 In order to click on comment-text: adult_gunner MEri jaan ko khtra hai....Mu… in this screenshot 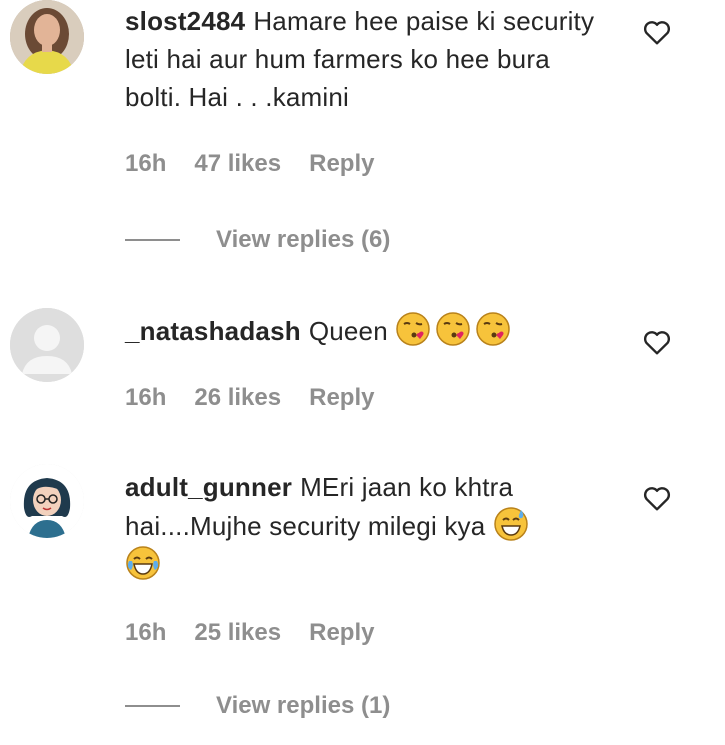, I will do `click(365, 526)`.